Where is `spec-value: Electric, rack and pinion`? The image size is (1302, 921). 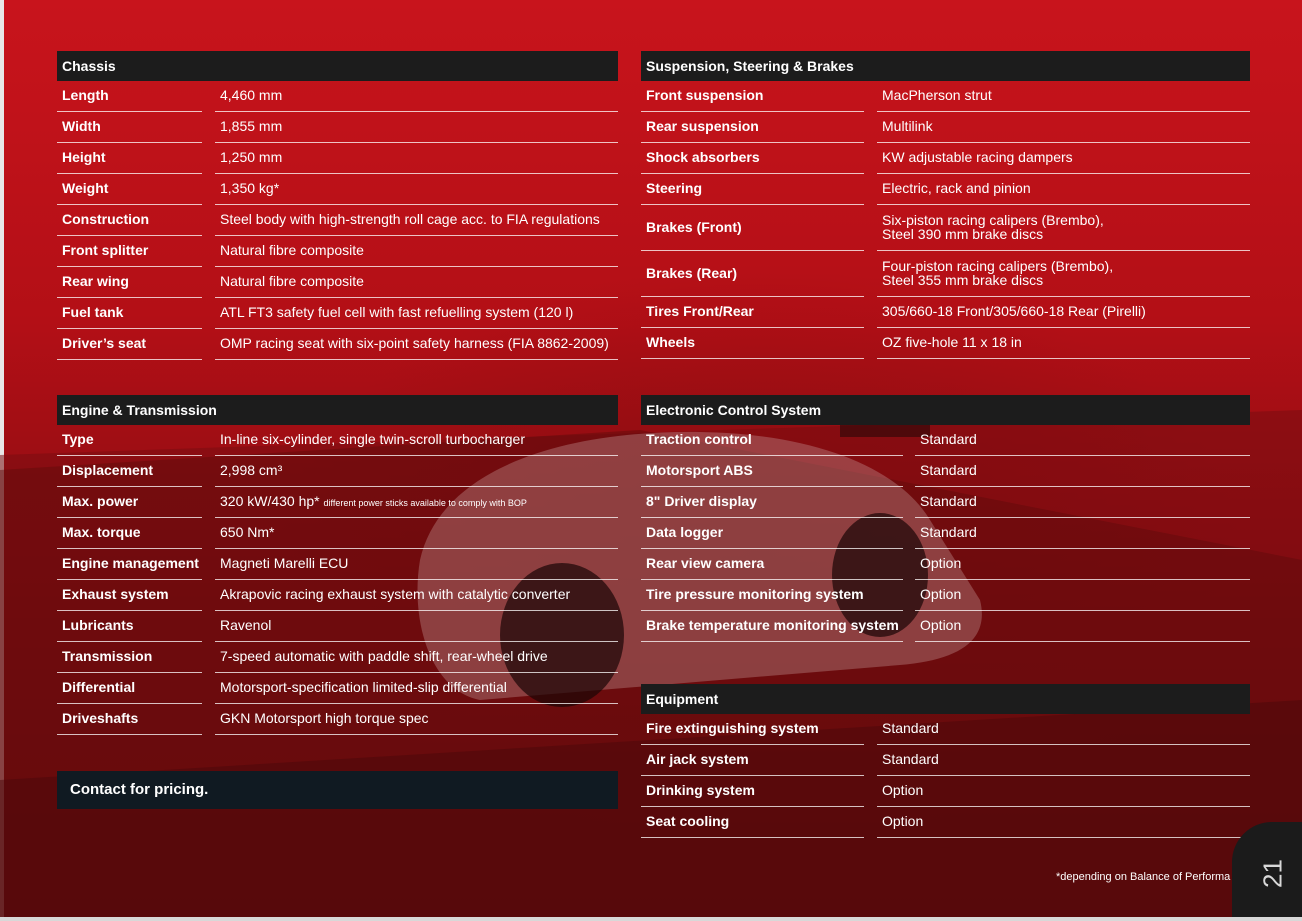
spec-value: Electric, rack and pinion is located at coordinates (1063, 189).